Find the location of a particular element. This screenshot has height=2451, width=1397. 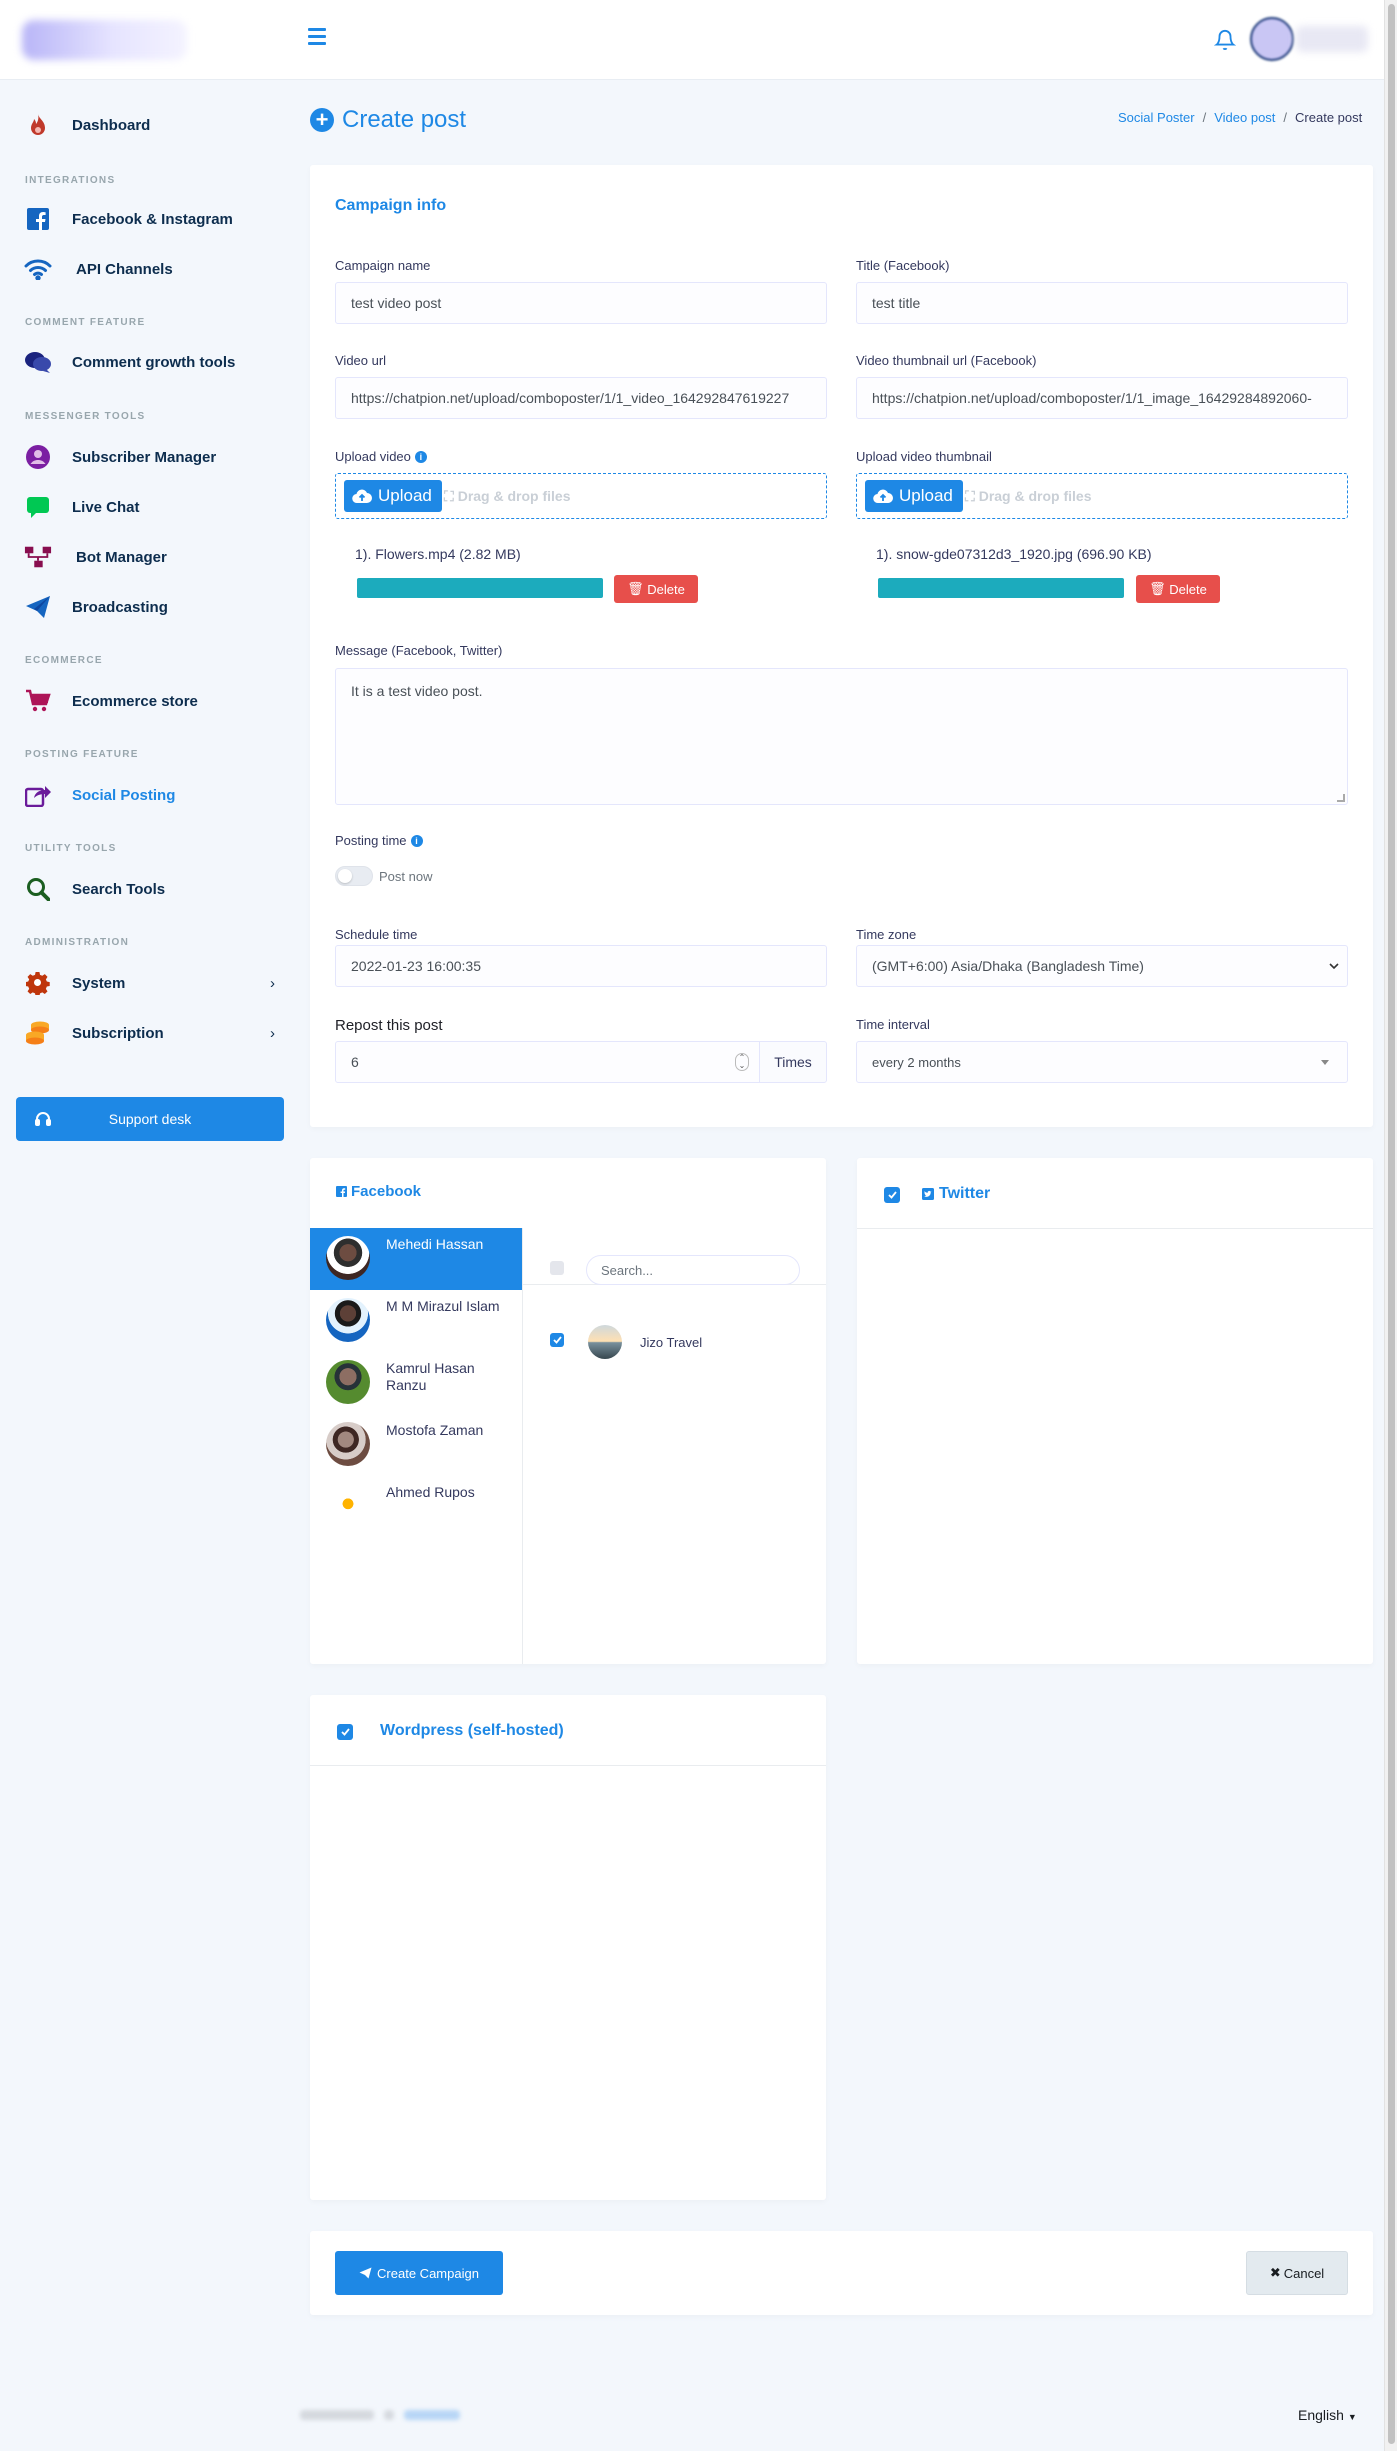

page-name: Jizo Travel is located at coordinates (671, 1342).